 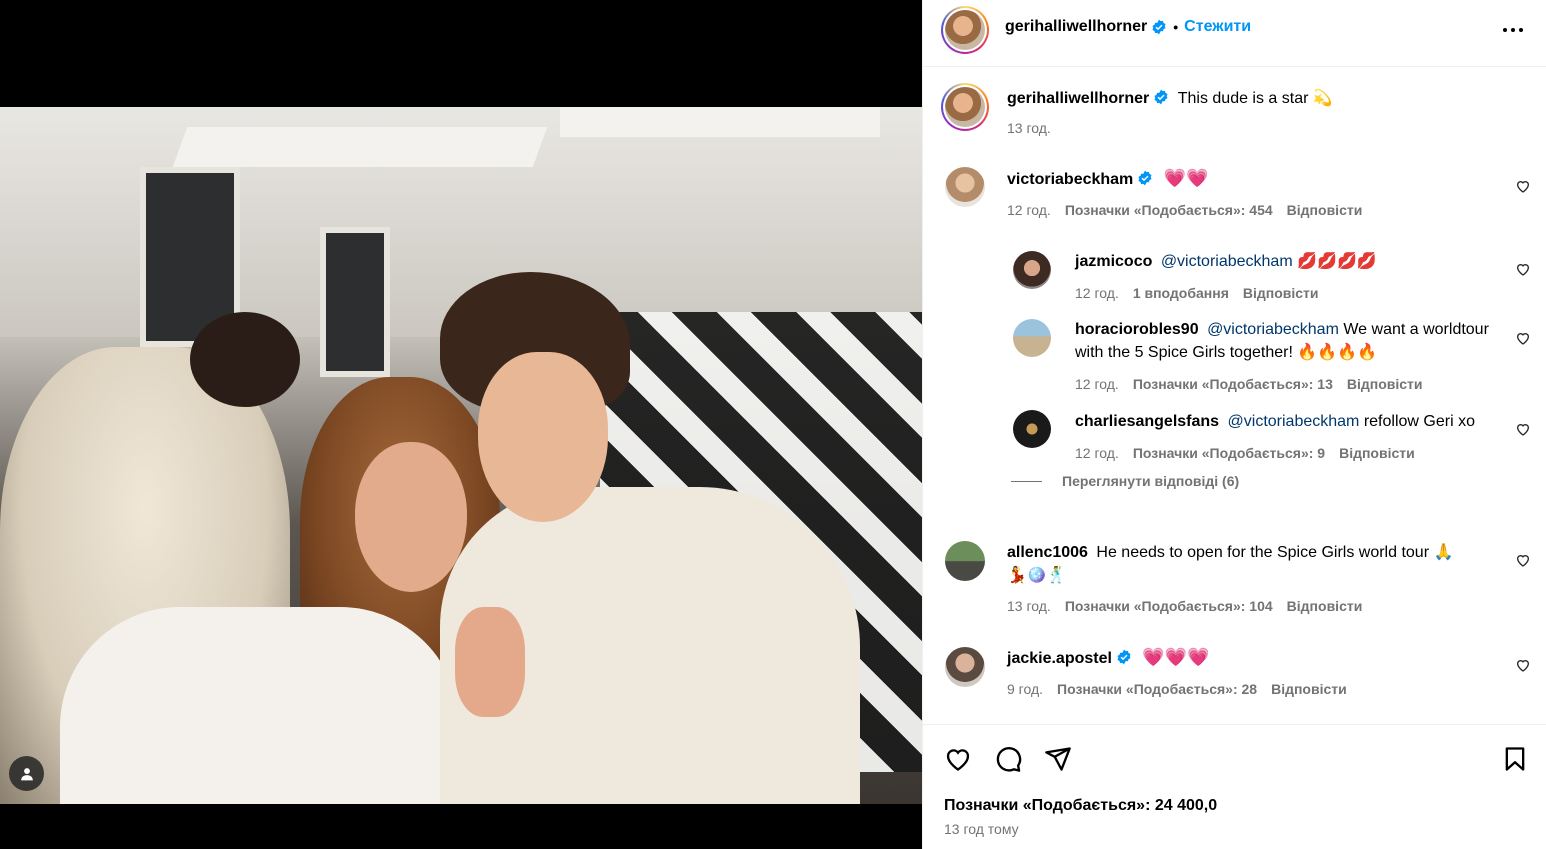 I want to click on caption-time: 13 год., so click(x=1036, y=128).